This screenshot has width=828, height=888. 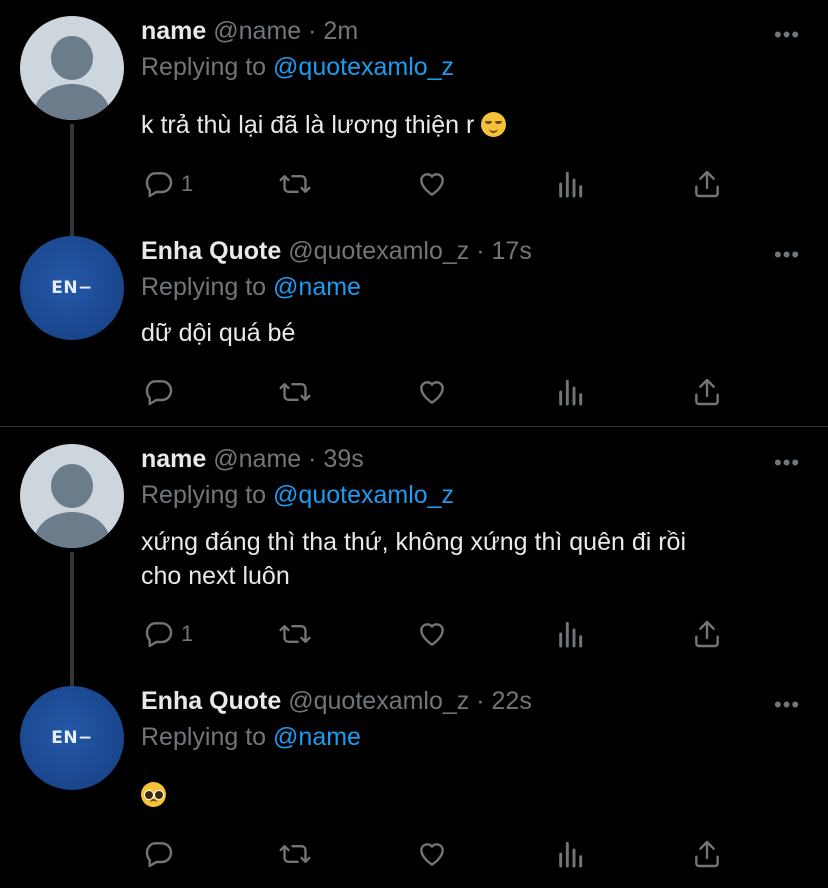 I want to click on tweet-text-content: dữ dội quá bé, so click(x=218, y=333).